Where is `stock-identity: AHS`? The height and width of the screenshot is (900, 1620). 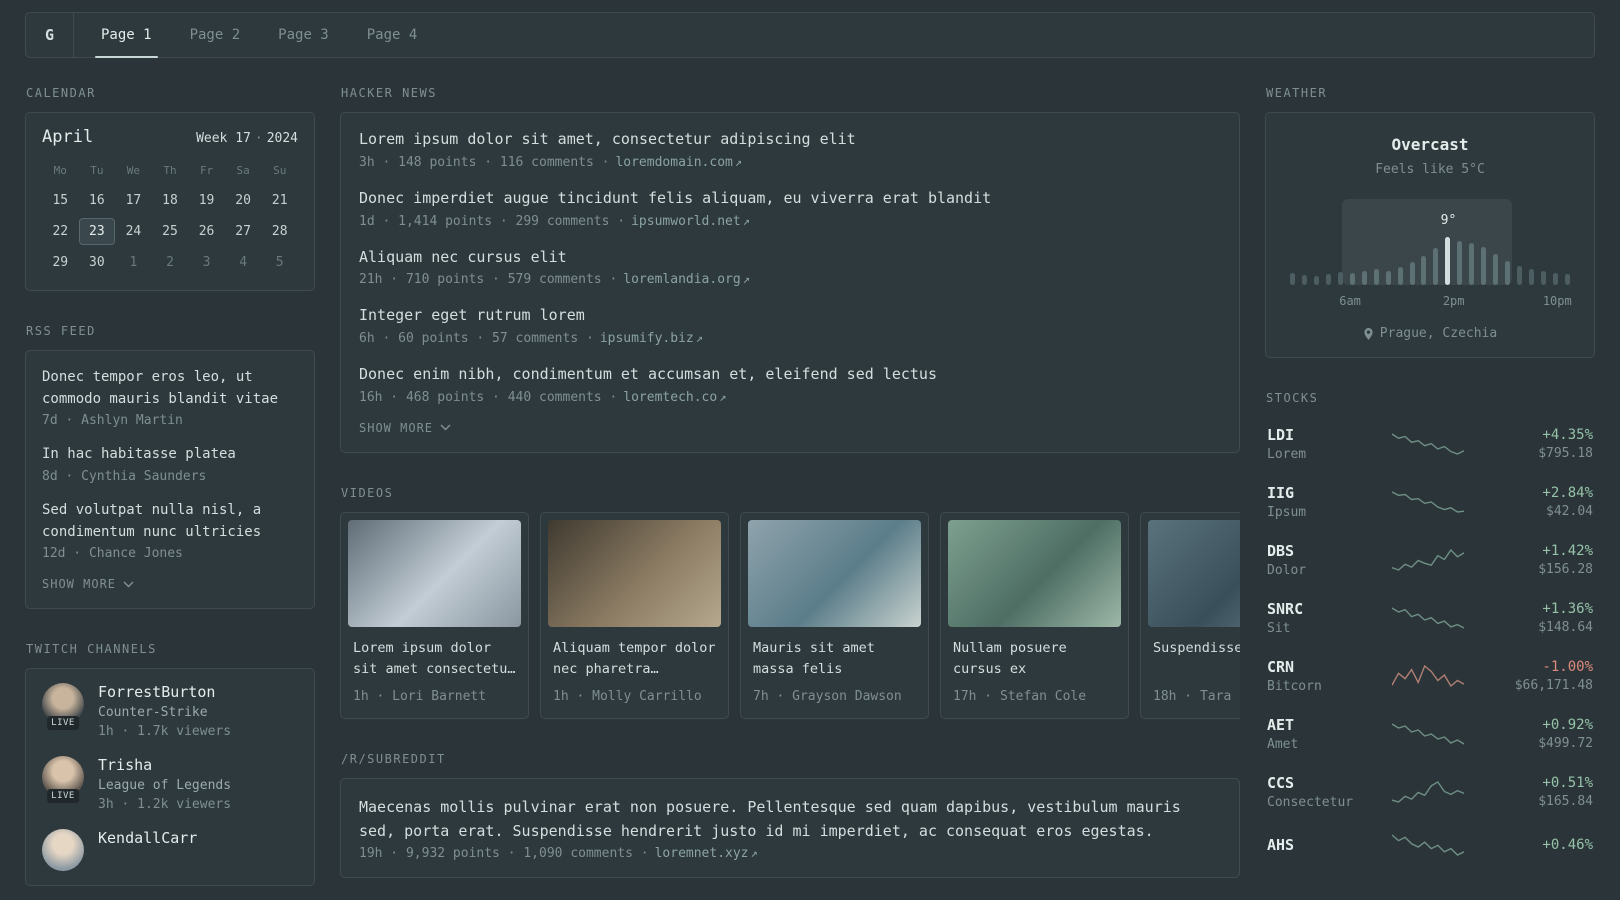
stock-identity: AHS is located at coordinates (1315, 845).